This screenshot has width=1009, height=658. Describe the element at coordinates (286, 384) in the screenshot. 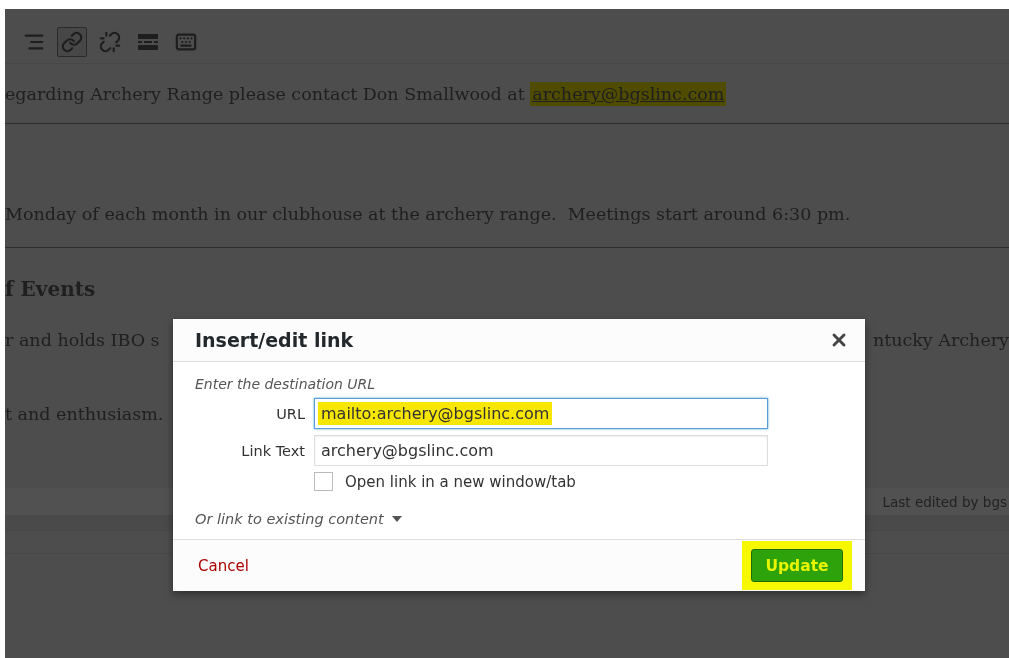

I see `dialog-hint: Enter the destination URL` at that location.